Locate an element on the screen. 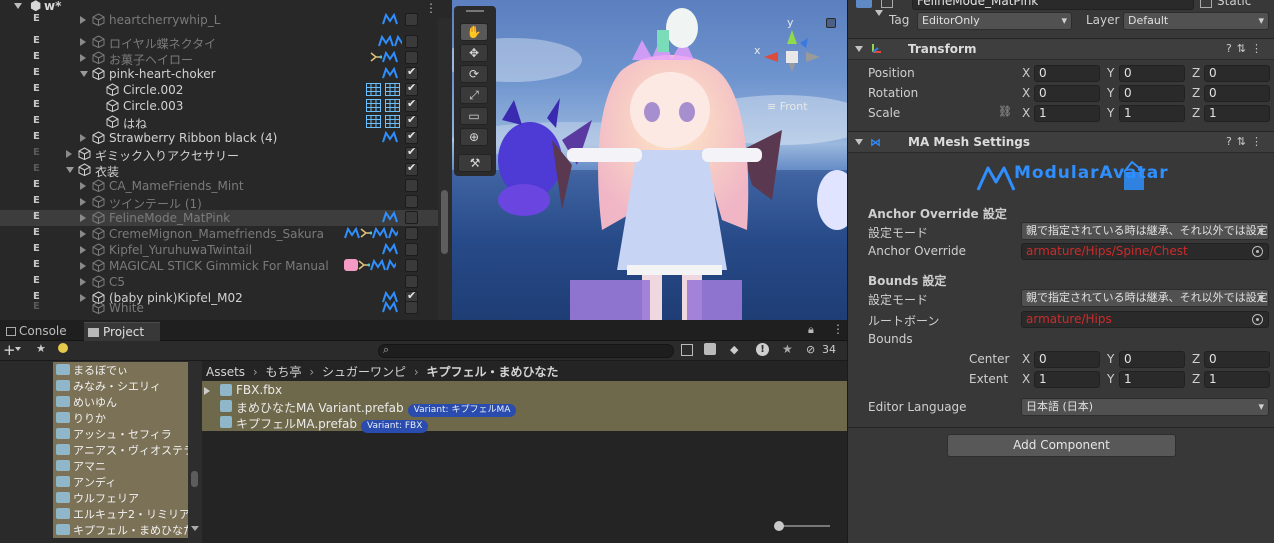  icon-size-slider-thumb is located at coordinates (779, 526).